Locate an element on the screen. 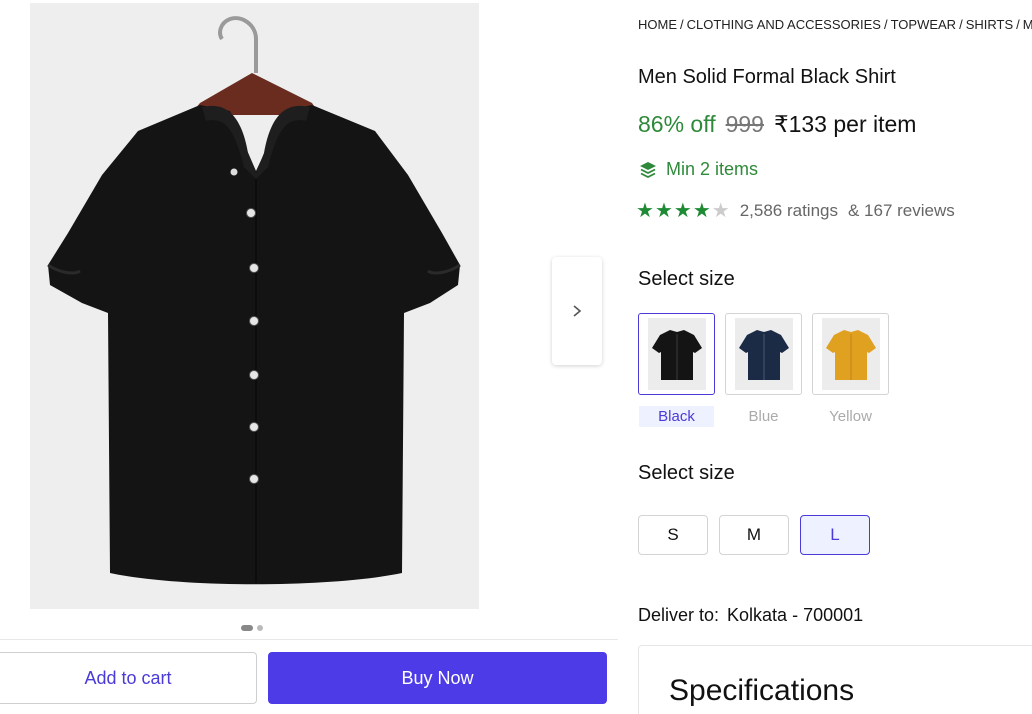 The height and width of the screenshot is (714, 1032). layers-icon is located at coordinates (648, 169).